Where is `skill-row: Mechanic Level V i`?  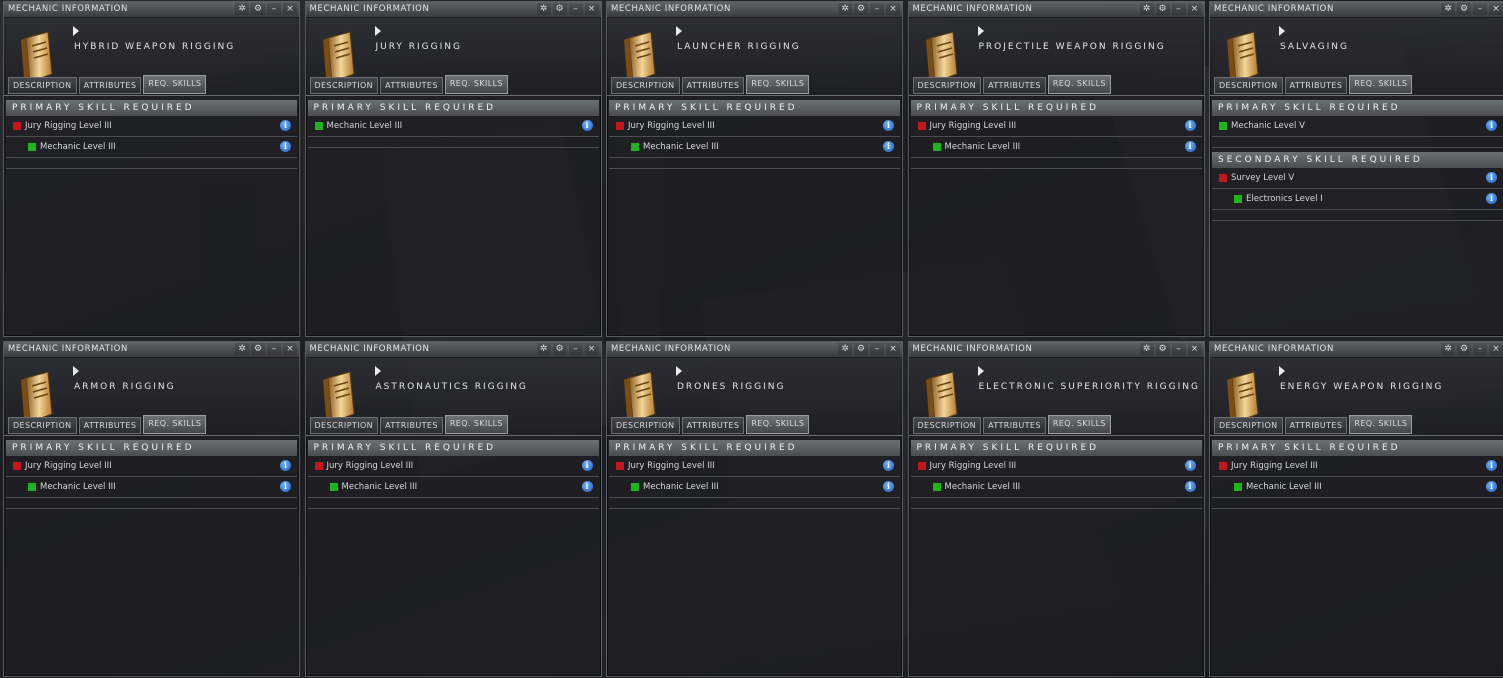
skill-row: Mechanic Level V i is located at coordinates (1357, 126).